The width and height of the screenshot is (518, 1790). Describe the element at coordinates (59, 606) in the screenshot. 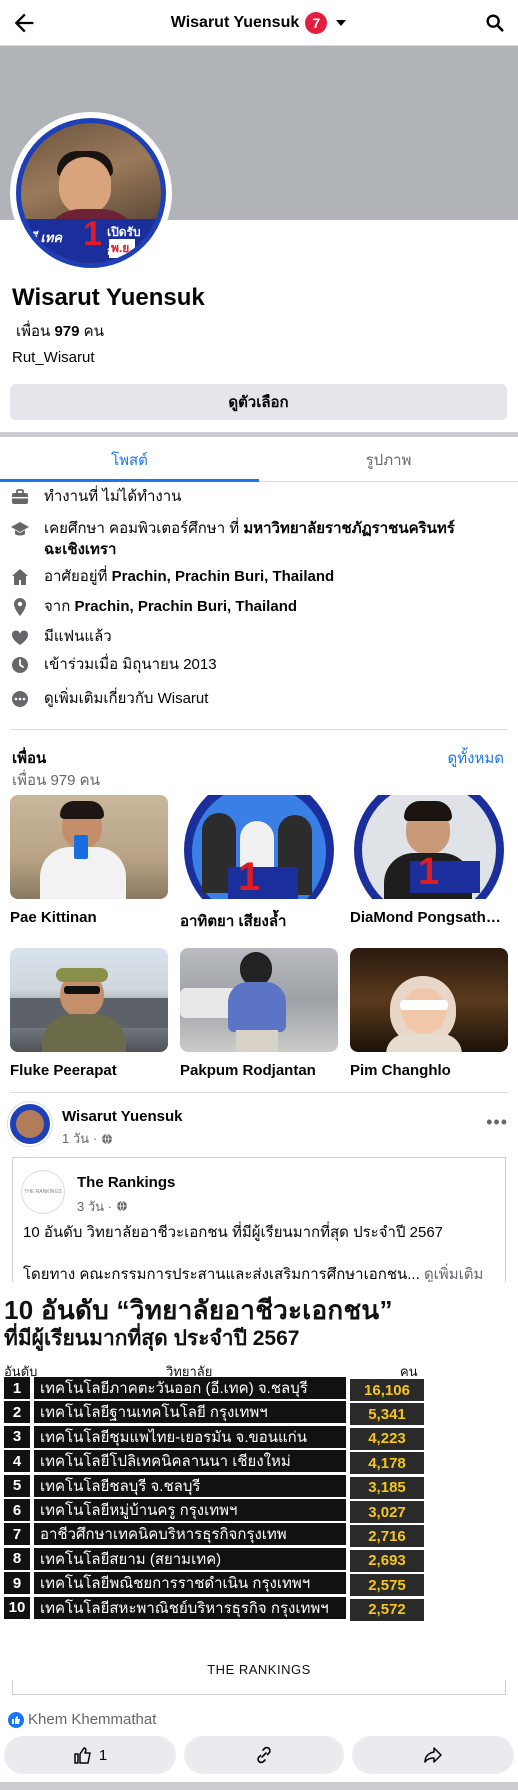

I see `from-prefix: จาก` at that location.